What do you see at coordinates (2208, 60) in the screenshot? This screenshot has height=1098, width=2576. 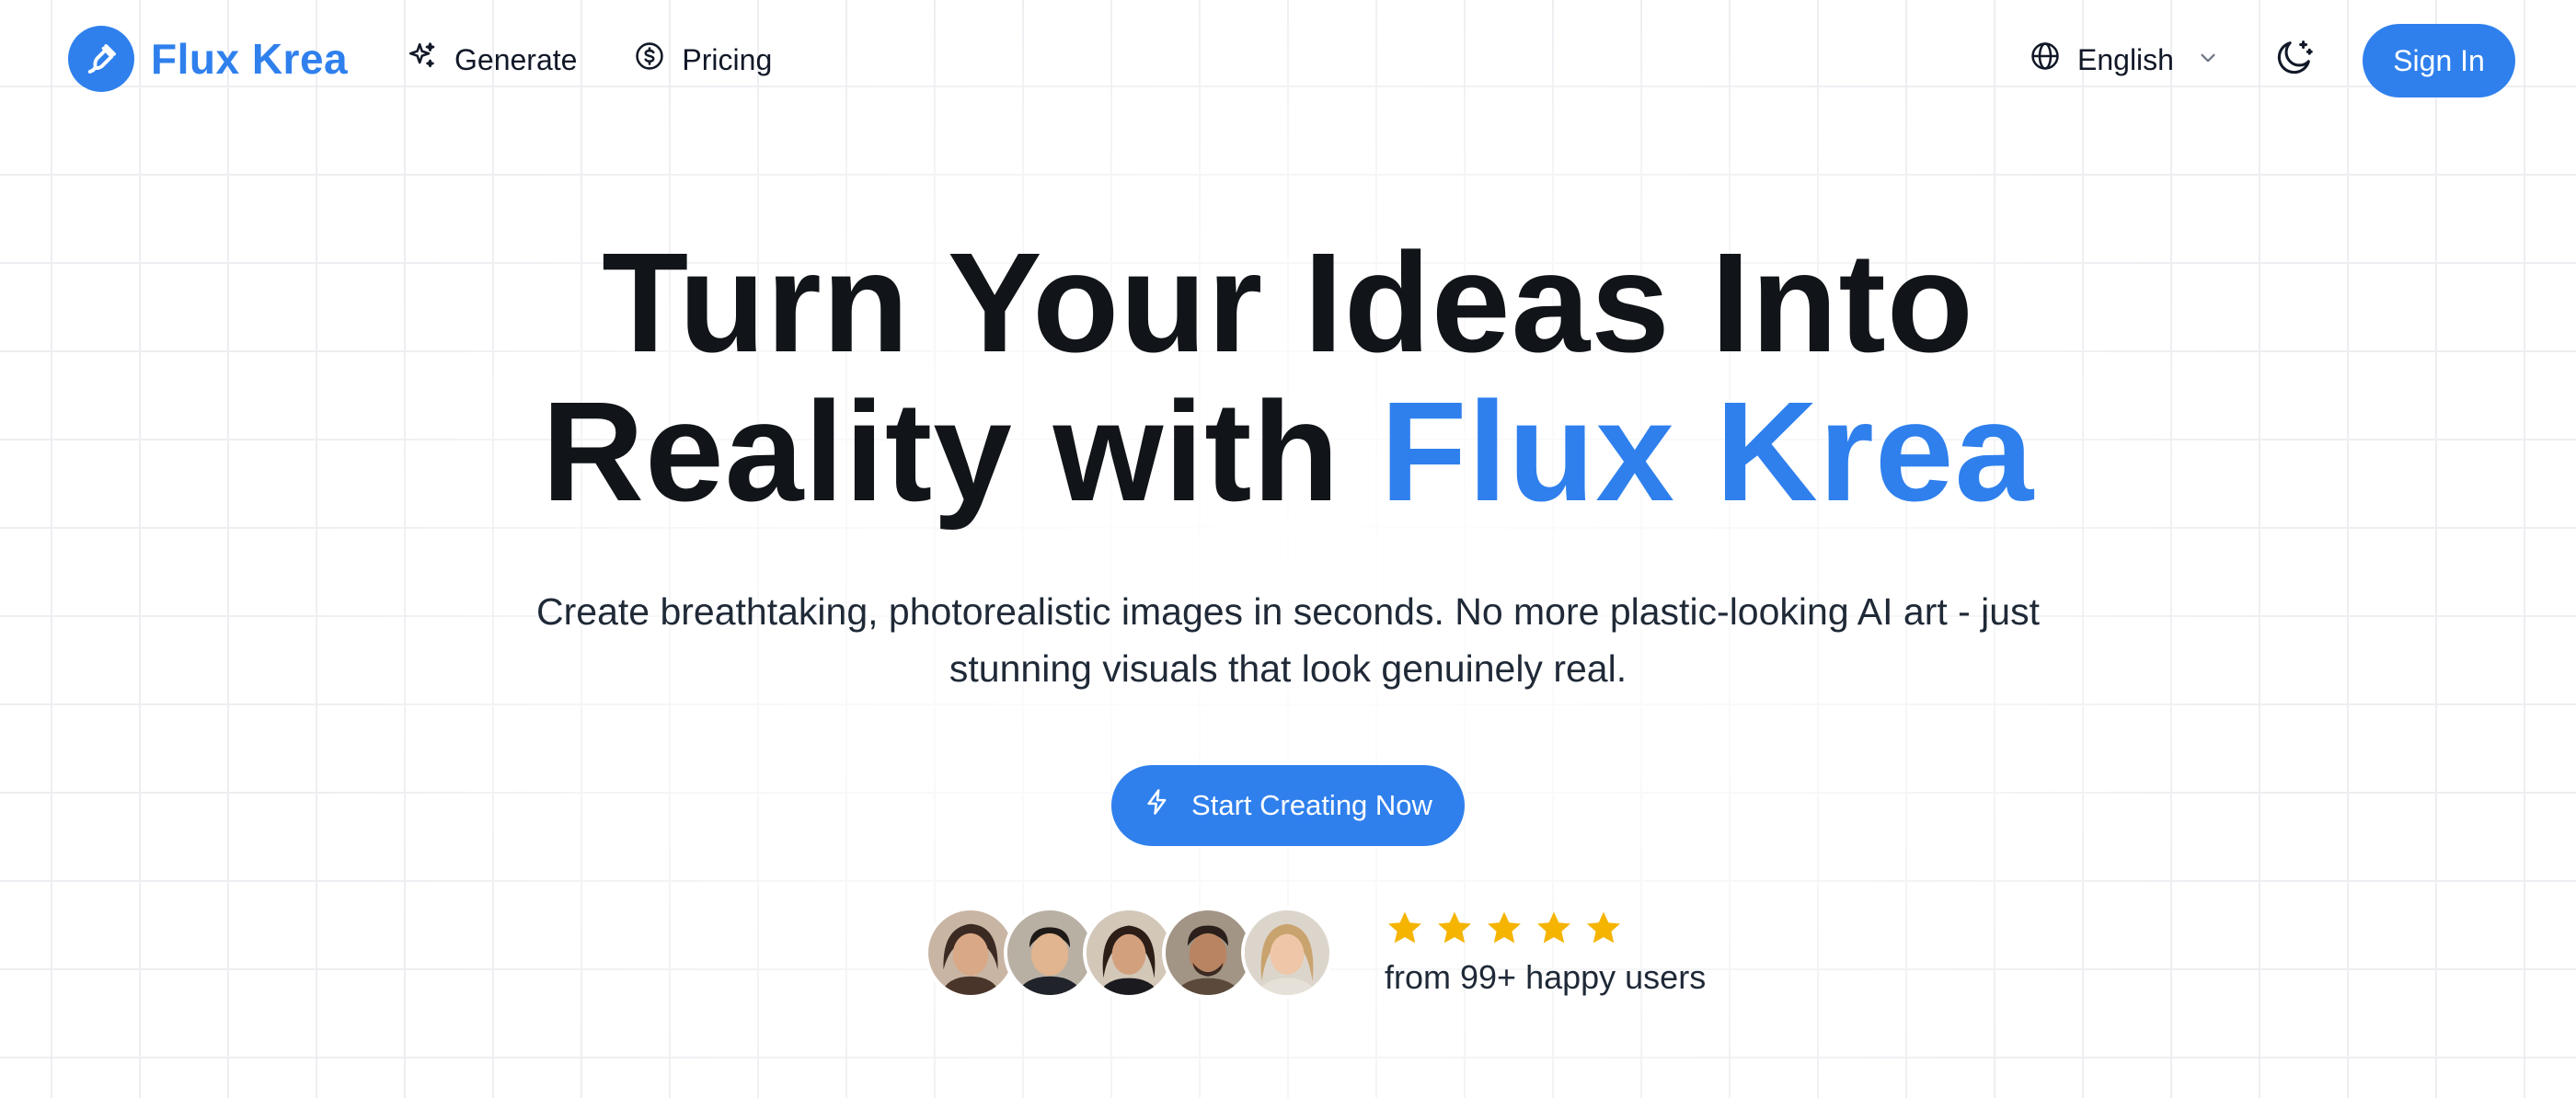 I see `chevron-down-icon` at bounding box center [2208, 60].